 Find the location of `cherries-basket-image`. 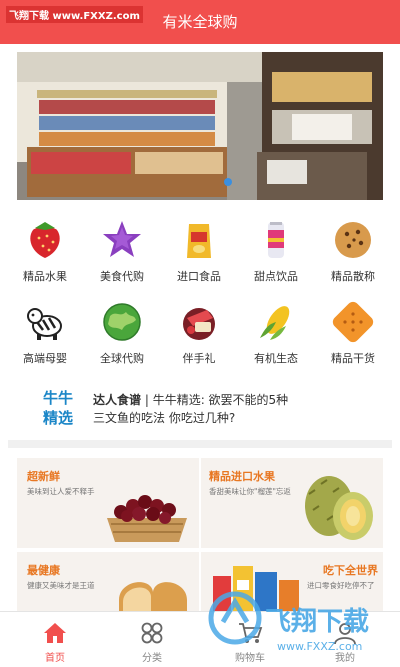

cherries-basket-image is located at coordinates (147, 518).